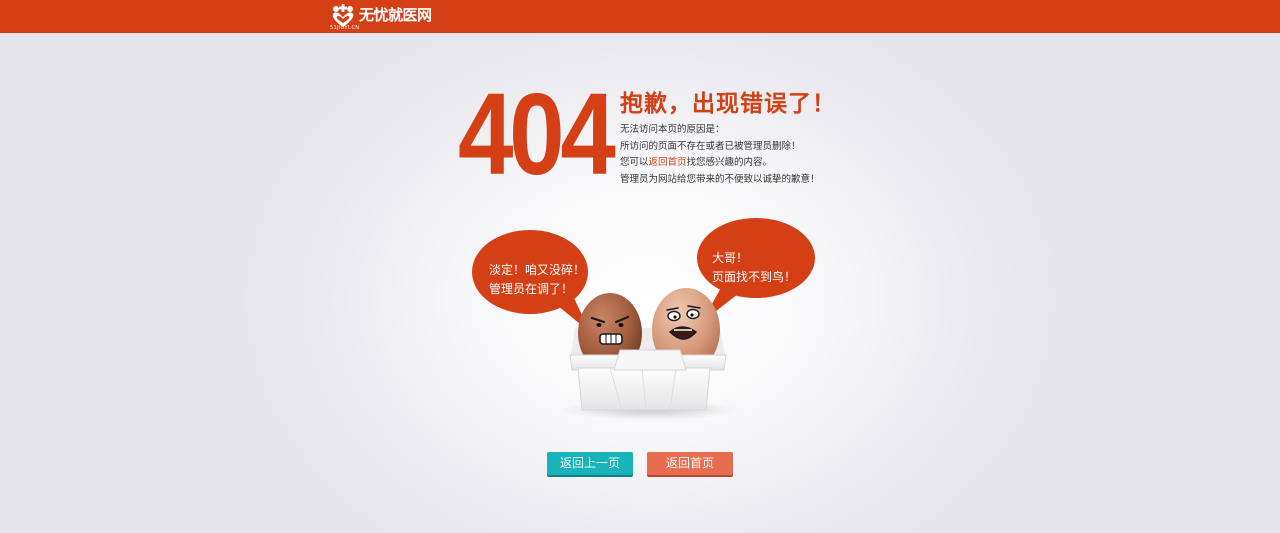  Describe the element at coordinates (537, 270) in the screenshot. I see `left-bubble-line-1: 淡定！咱又没碎！` at that location.